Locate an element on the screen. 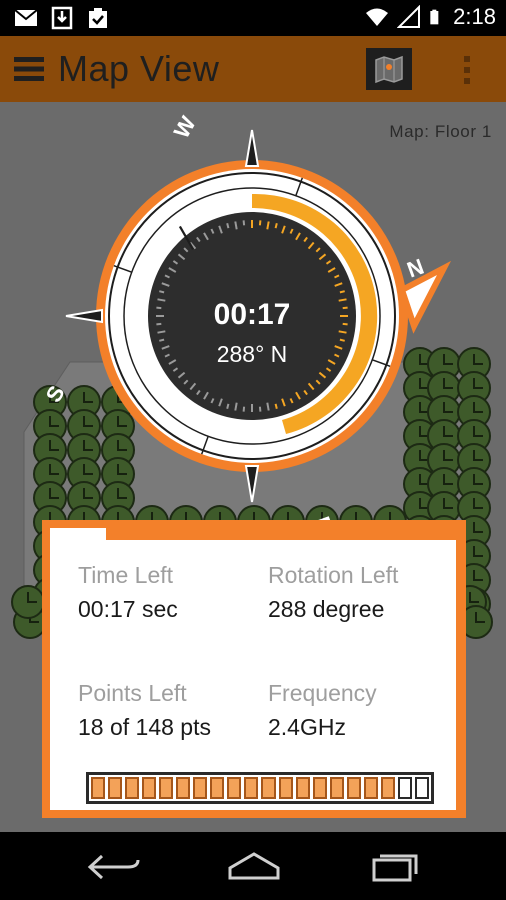  back-icon is located at coordinates (114, 867).